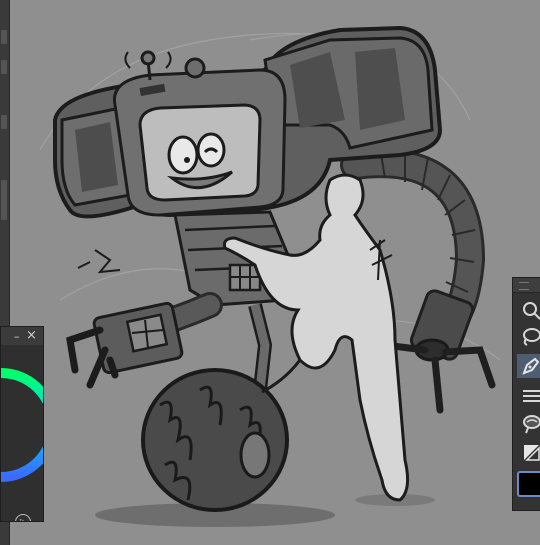 The image size is (540, 545). I want to click on main-color-swatch, so click(528, 484).